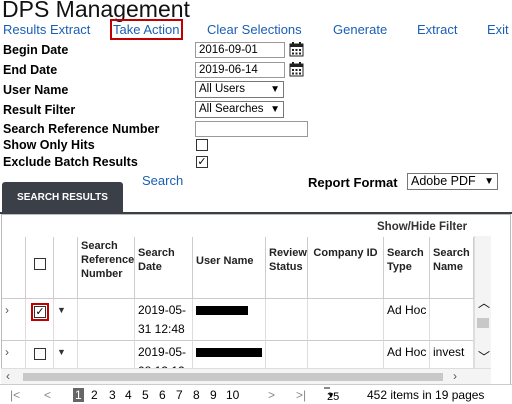 This screenshot has width=512, height=404. I want to click on result-filter-select: All Searches ▼, so click(239, 109).